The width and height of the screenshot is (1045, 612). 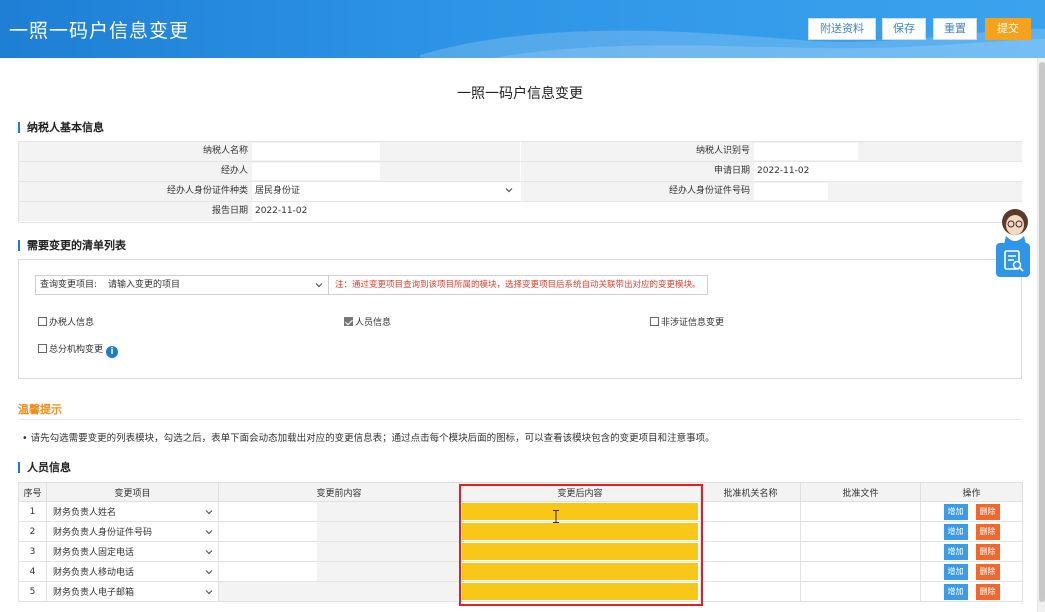 I want to click on agent-id-type-value: 居民身份证, so click(x=278, y=191).